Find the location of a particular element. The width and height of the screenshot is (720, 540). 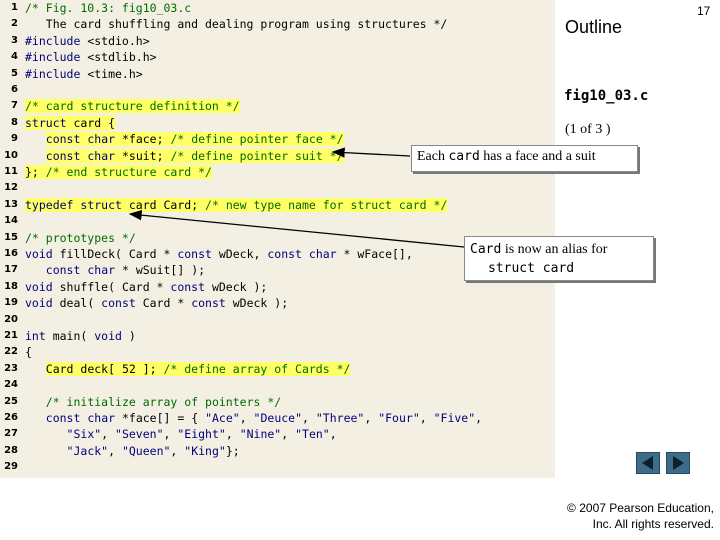

copyright-line-1: © 2007 Pearson Education, is located at coordinates (640, 508).